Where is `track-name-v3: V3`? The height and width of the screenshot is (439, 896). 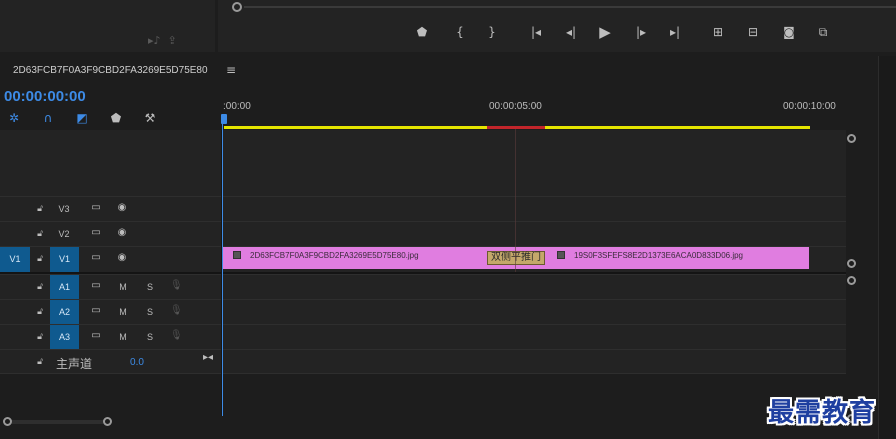 track-name-v3: V3 is located at coordinates (64, 209).